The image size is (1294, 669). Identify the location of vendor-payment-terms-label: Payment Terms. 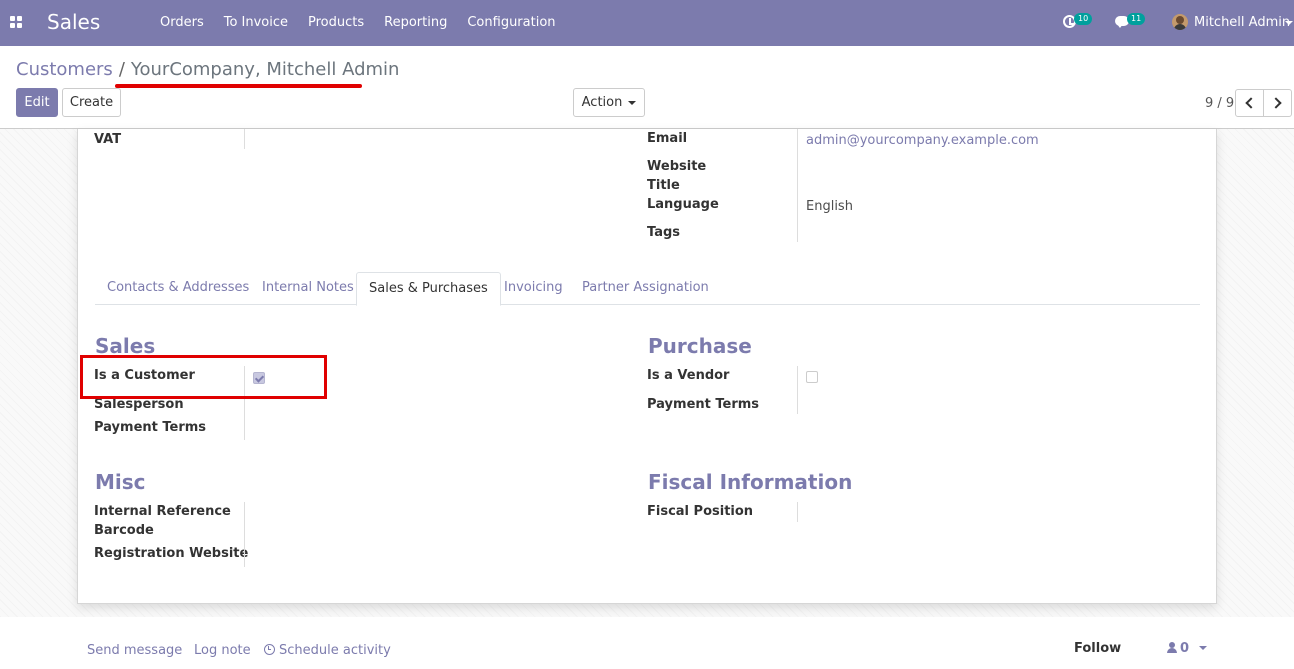
(703, 404).